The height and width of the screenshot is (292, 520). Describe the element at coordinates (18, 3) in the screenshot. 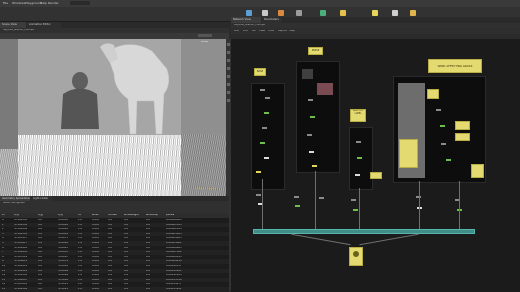

I see `menu-windows: Windows` at that location.